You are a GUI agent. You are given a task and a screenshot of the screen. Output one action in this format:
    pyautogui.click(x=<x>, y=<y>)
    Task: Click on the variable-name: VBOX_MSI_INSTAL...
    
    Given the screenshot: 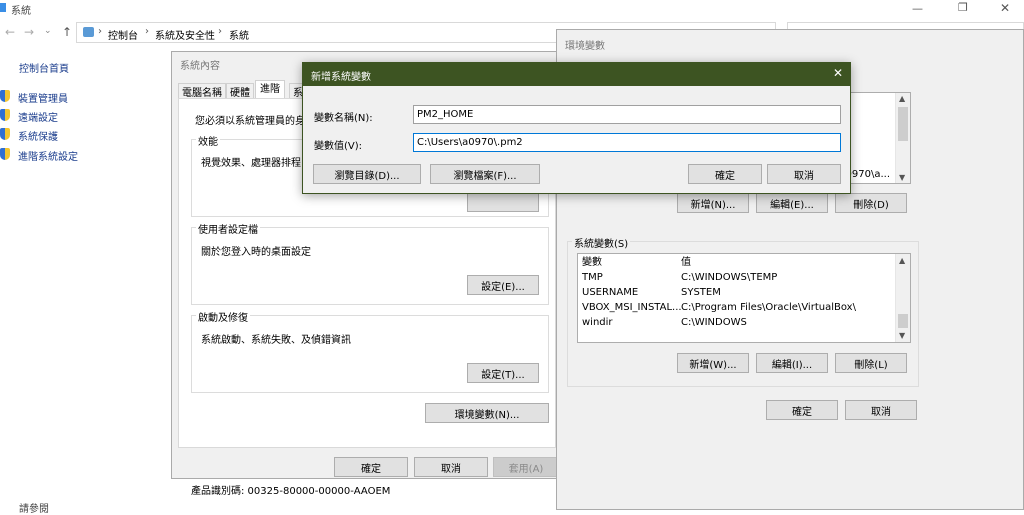 What is the action you would take?
    pyautogui.click(x=632, y=307)
    